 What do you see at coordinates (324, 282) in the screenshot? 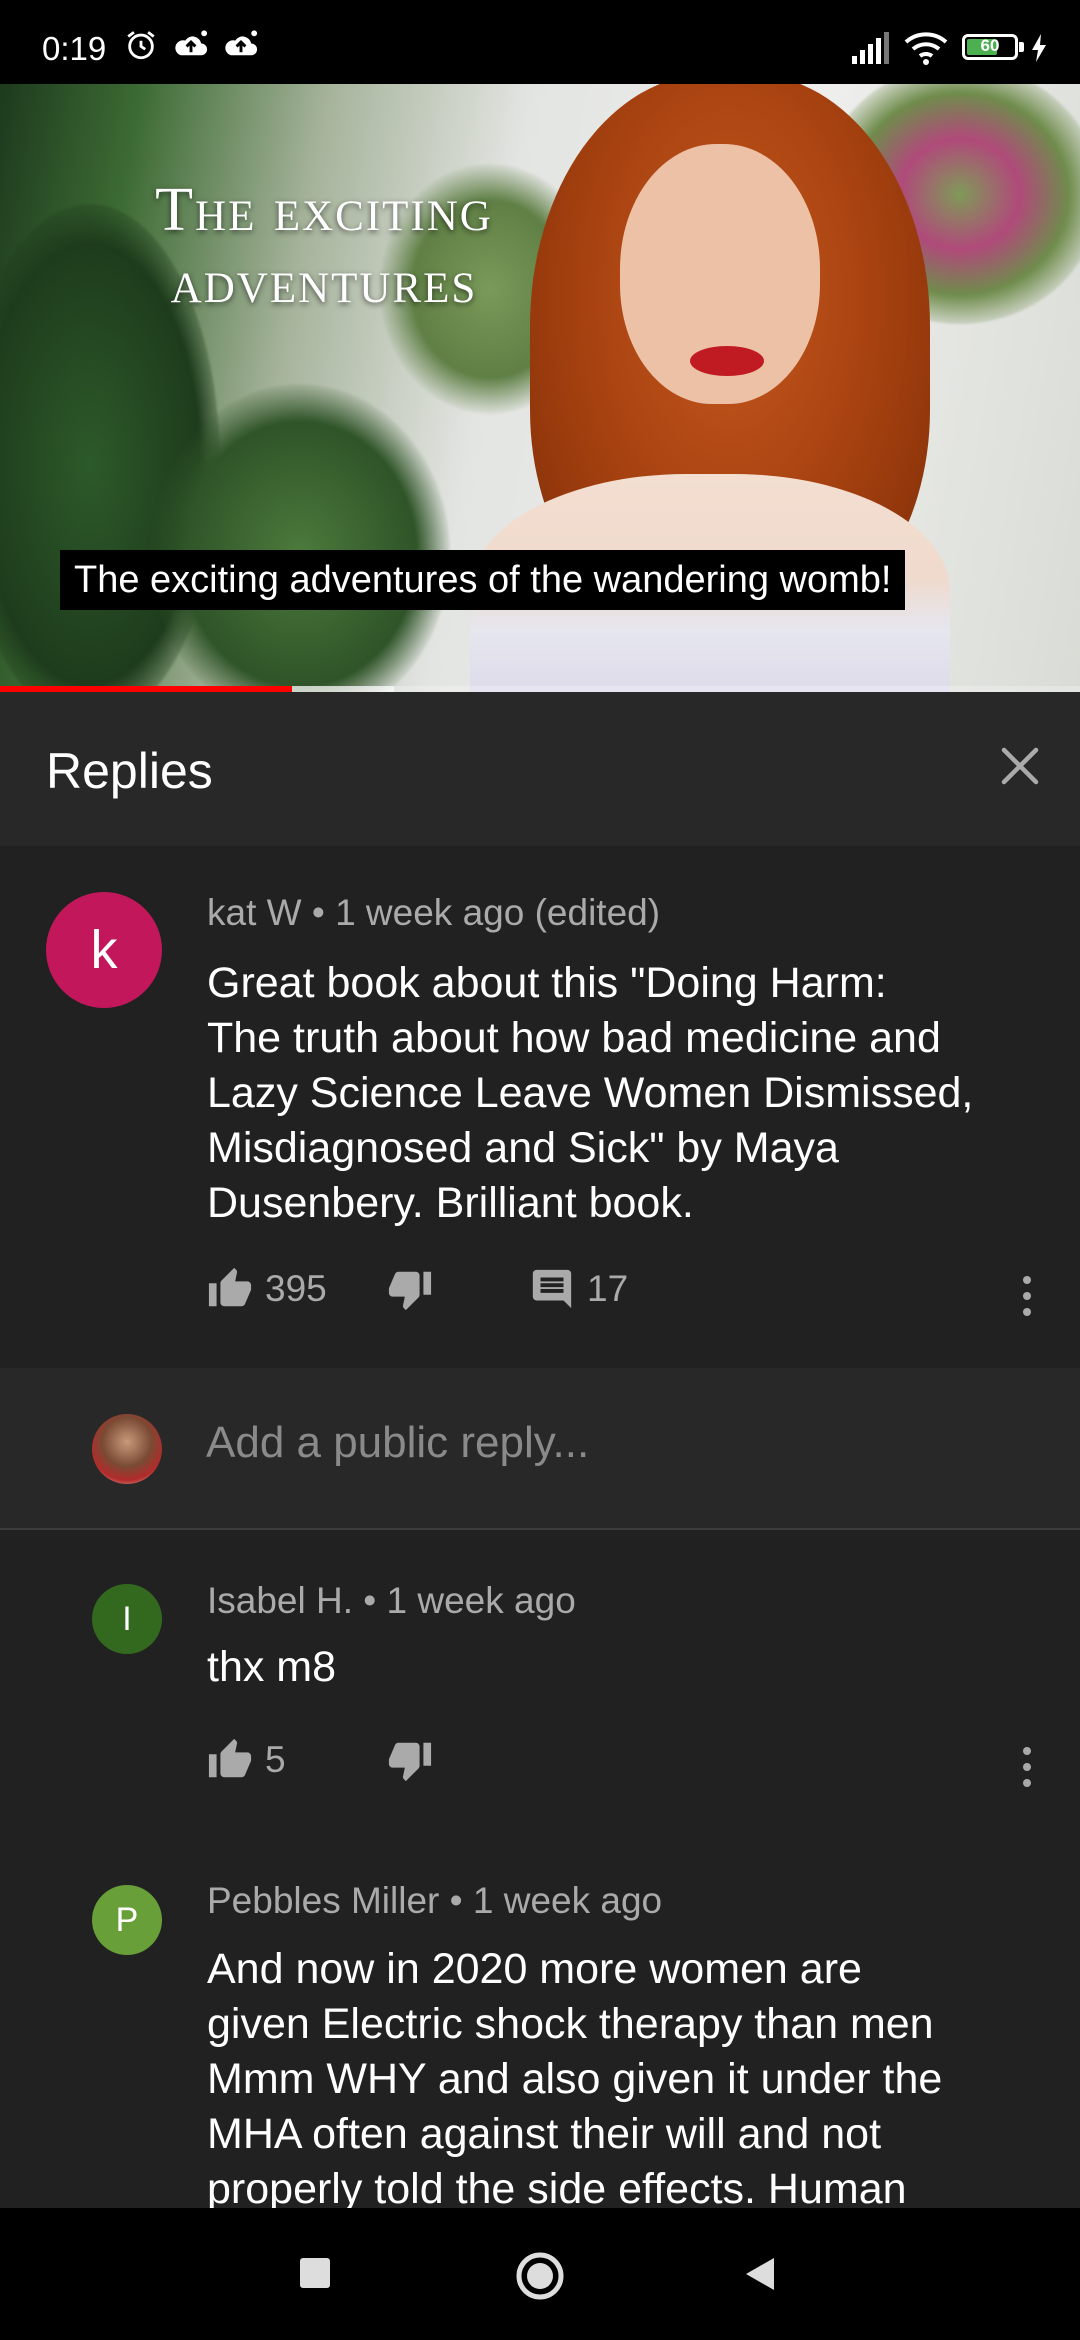
I see `video-title-line-2: adventures` at bounding box center [324, 282].